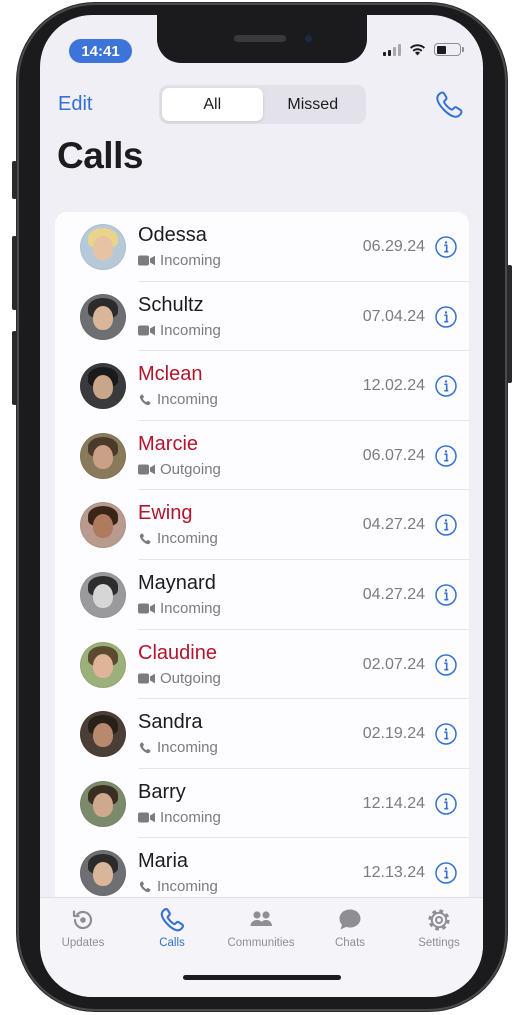 This screenshot has width=522, height=1015. I want to click on volume-up-button, so click(14, 273).